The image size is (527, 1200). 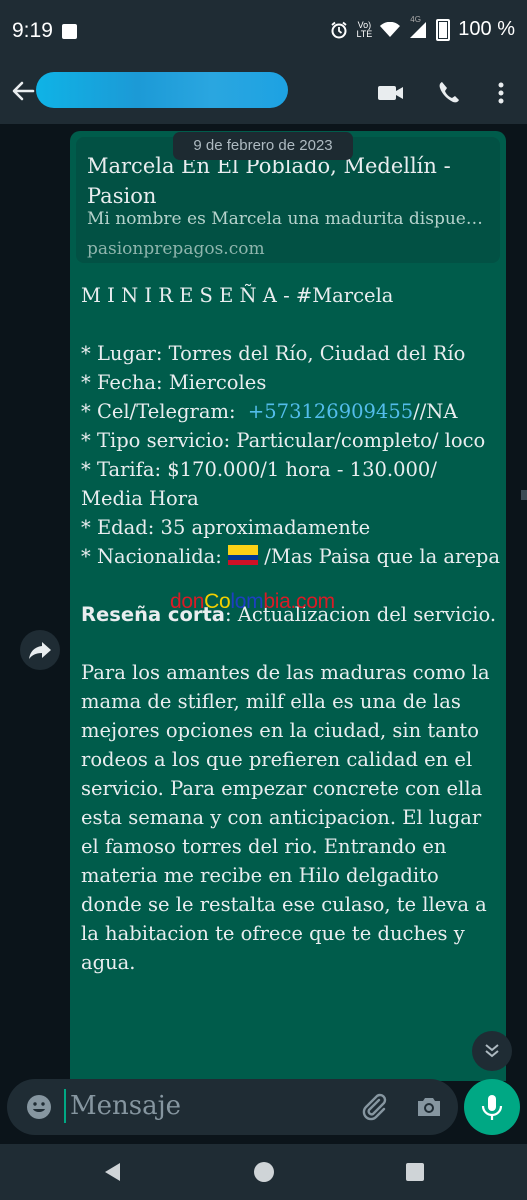 What do you see at coordinates (524, 495) in the screenshot?
I see `scrollbar` at bounding box center [524, 495].